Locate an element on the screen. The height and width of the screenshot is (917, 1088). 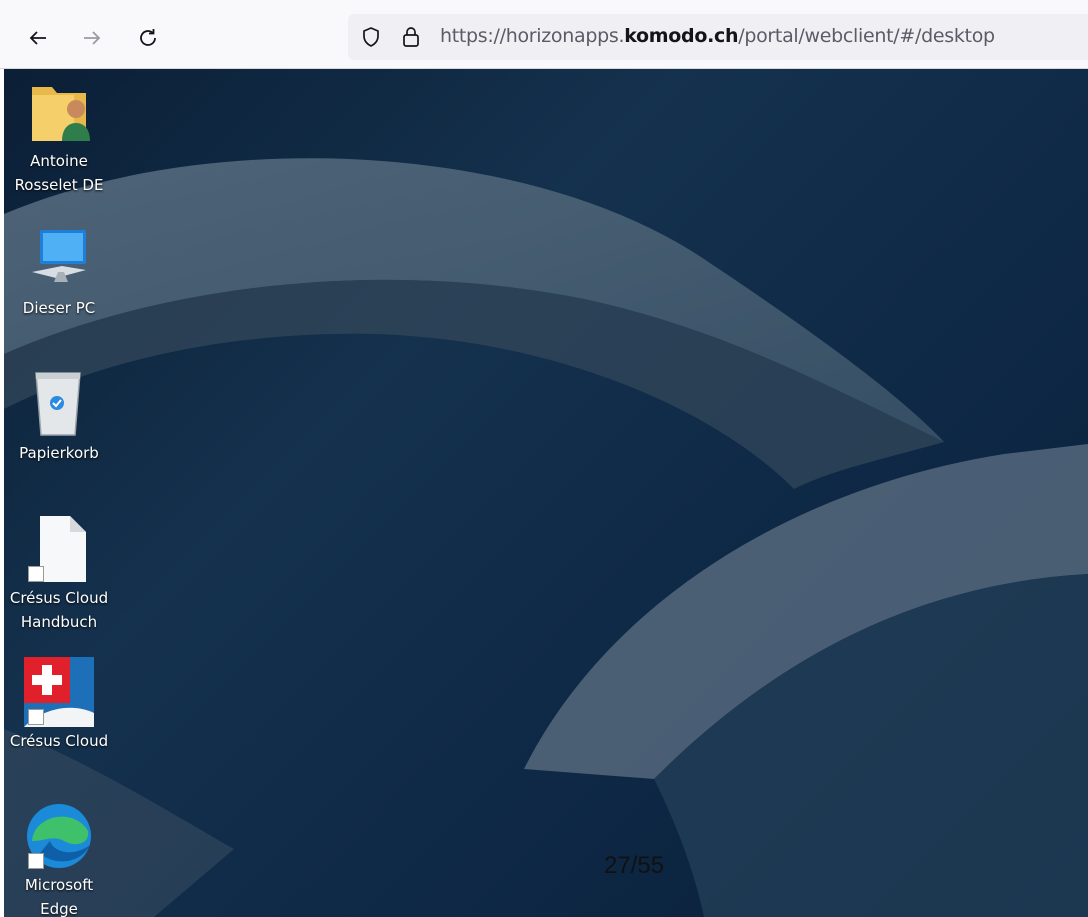
url-domain: komodo.ch is located at coordinates (681, 36).